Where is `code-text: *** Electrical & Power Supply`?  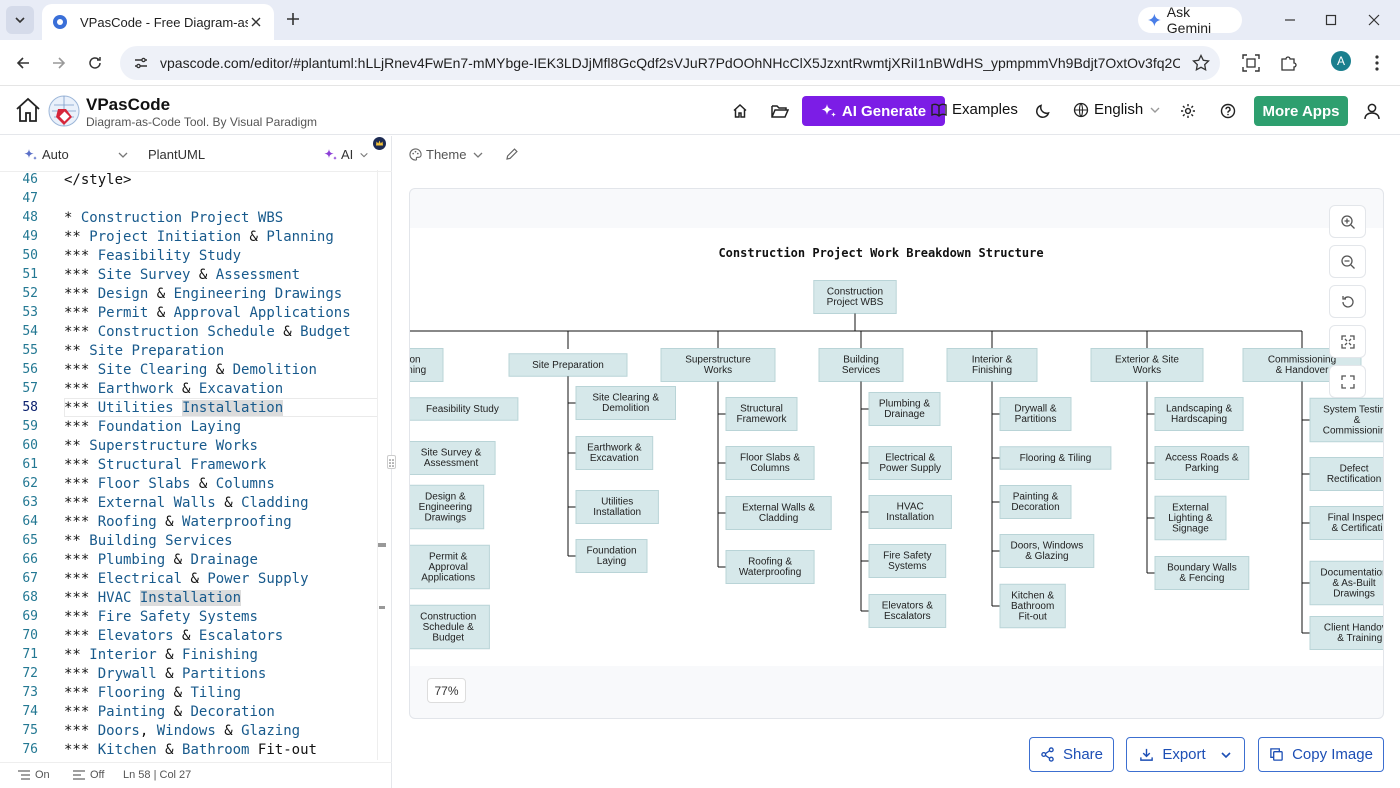 code-text: *** Electrical & Power Supply is located at coordinates (186, 578).